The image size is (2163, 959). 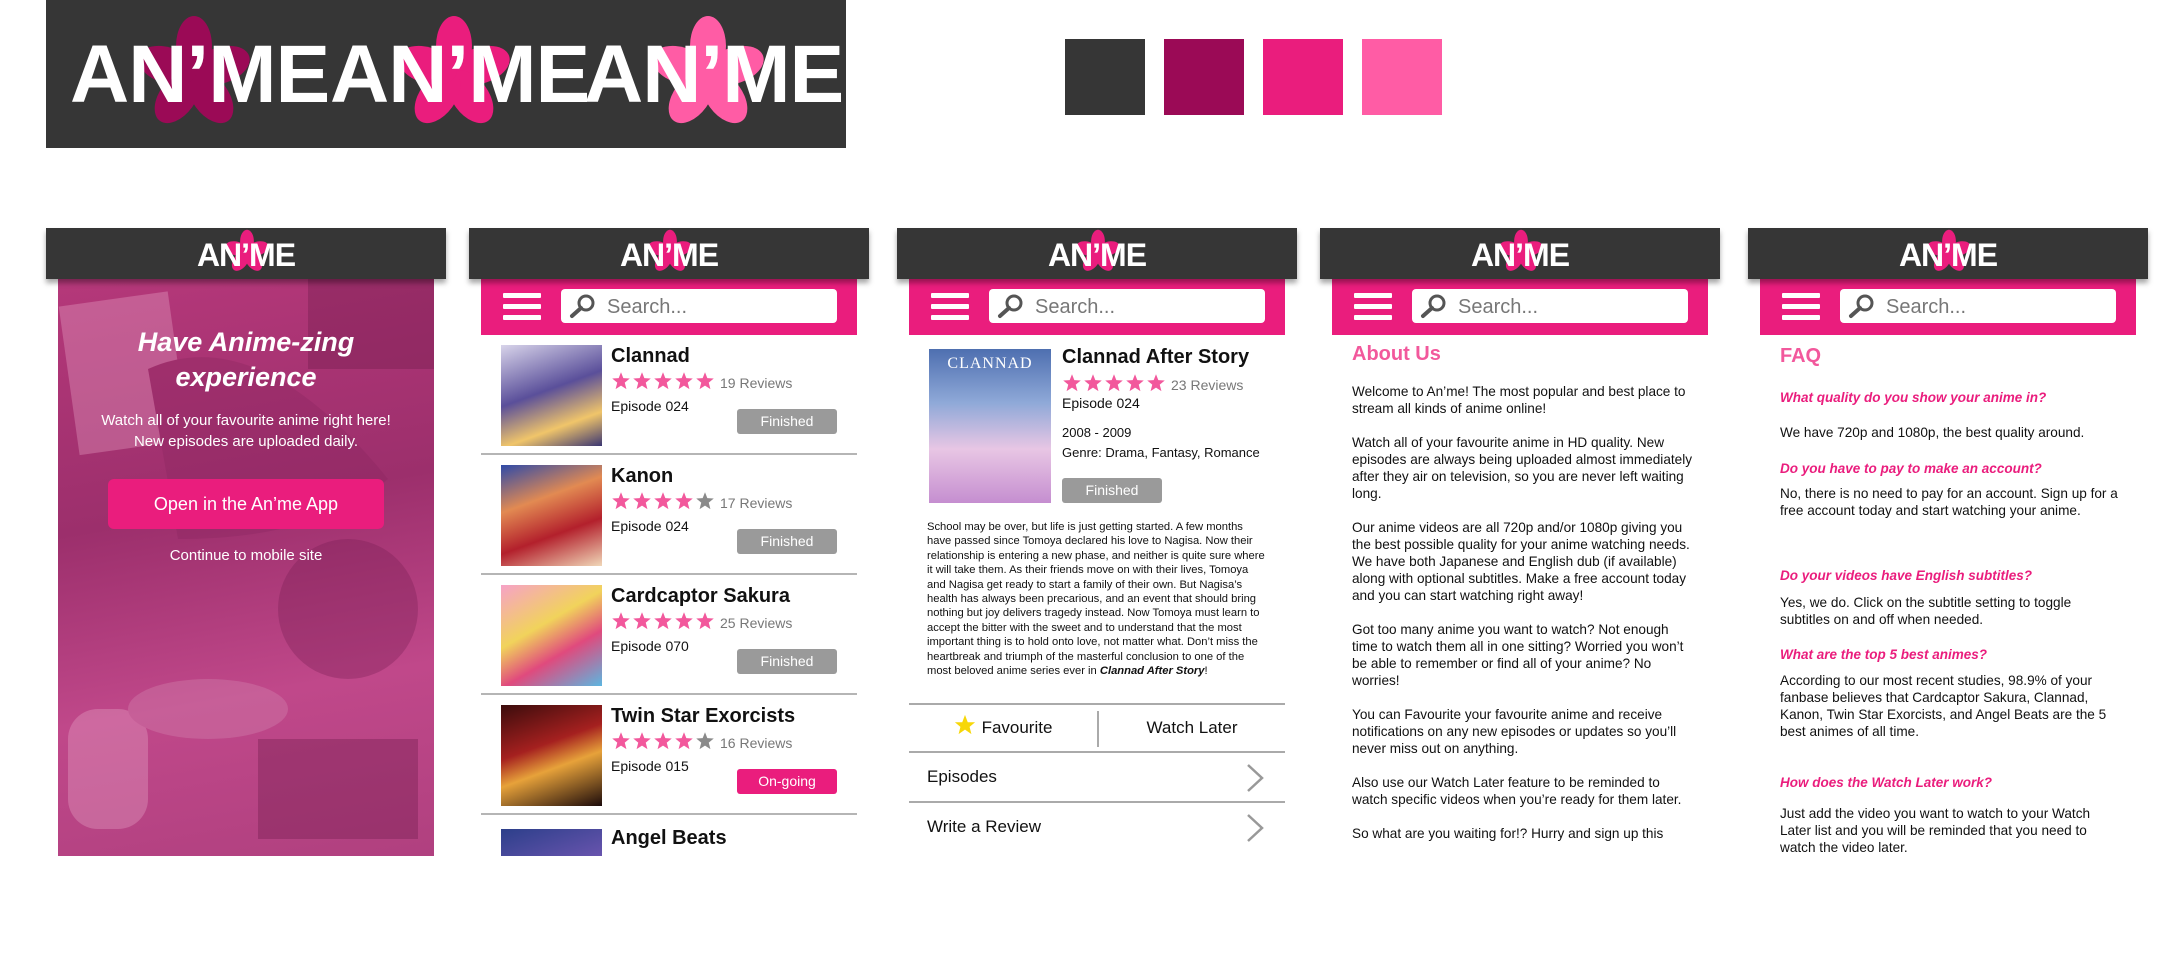 I want to click on episodes-row: Episodes, so click(x=1097, y=778).